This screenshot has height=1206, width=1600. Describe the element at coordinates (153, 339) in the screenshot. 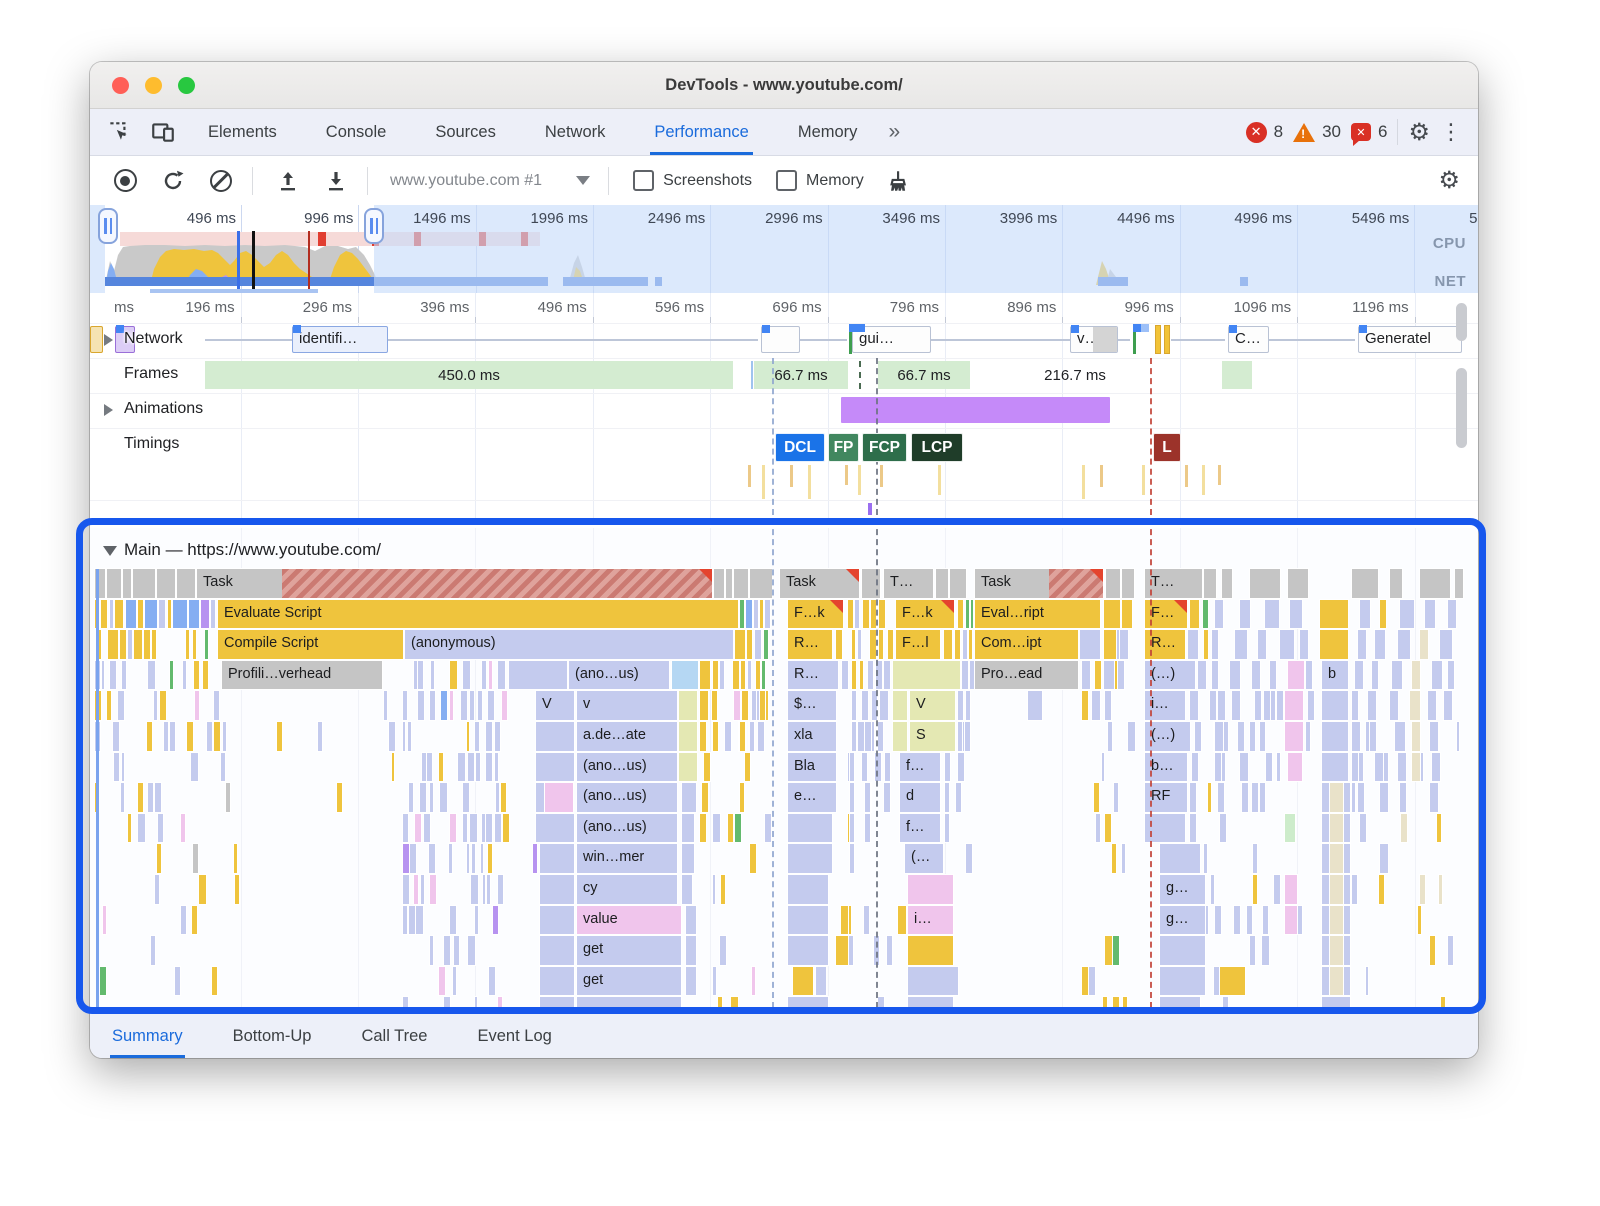

I see `network-track-label: Network` at that location.